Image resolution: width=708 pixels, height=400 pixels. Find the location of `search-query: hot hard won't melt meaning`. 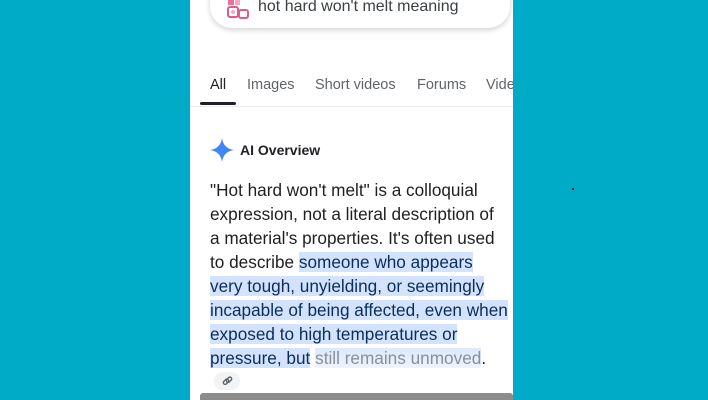

search-query: hot hard won't melt meaning is located at coordinates (358, 8).